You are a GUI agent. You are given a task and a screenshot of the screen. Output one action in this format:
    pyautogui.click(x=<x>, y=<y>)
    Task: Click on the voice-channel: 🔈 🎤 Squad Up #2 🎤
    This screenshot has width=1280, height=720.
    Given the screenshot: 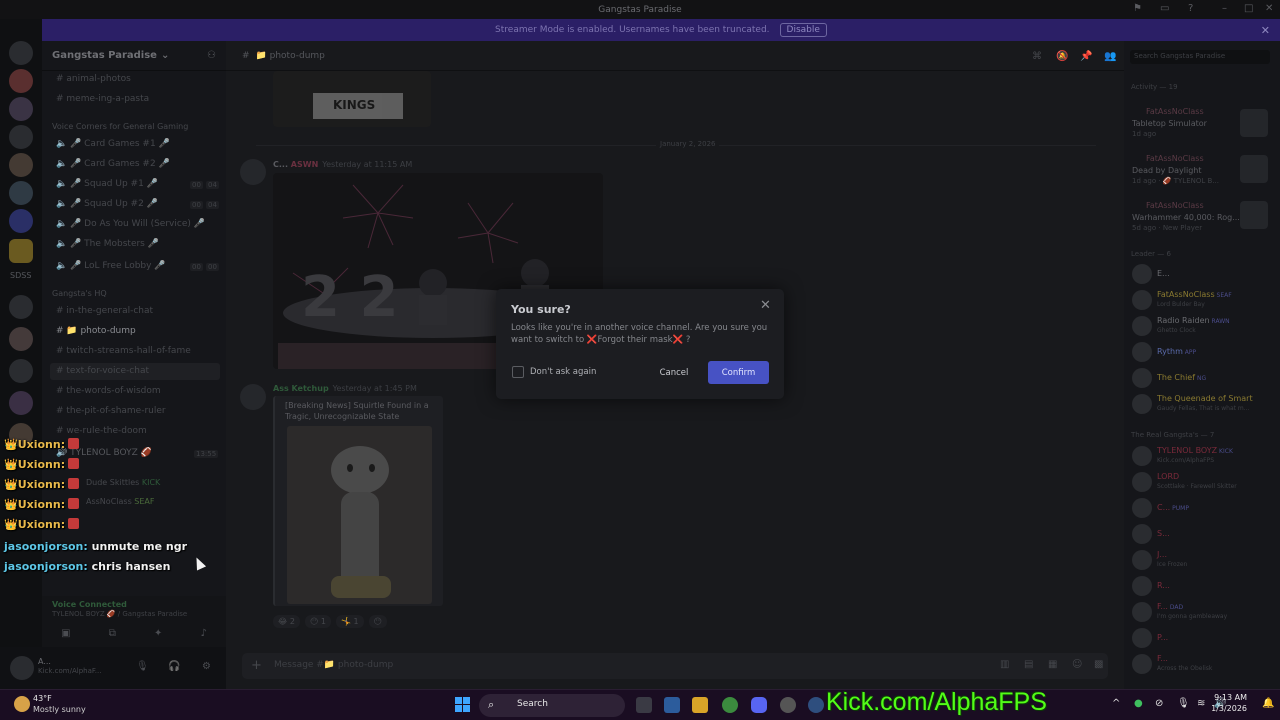 What is the action you would take?
    pyautogui.click(x=107, y=204)
    